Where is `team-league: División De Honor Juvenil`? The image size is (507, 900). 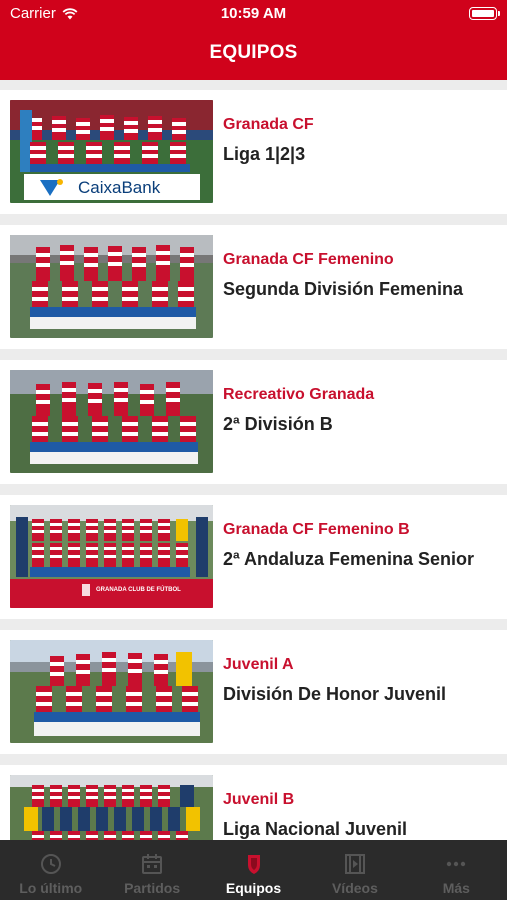
team-league: División De Honor Juvenil is located at coordinates (335, 694).